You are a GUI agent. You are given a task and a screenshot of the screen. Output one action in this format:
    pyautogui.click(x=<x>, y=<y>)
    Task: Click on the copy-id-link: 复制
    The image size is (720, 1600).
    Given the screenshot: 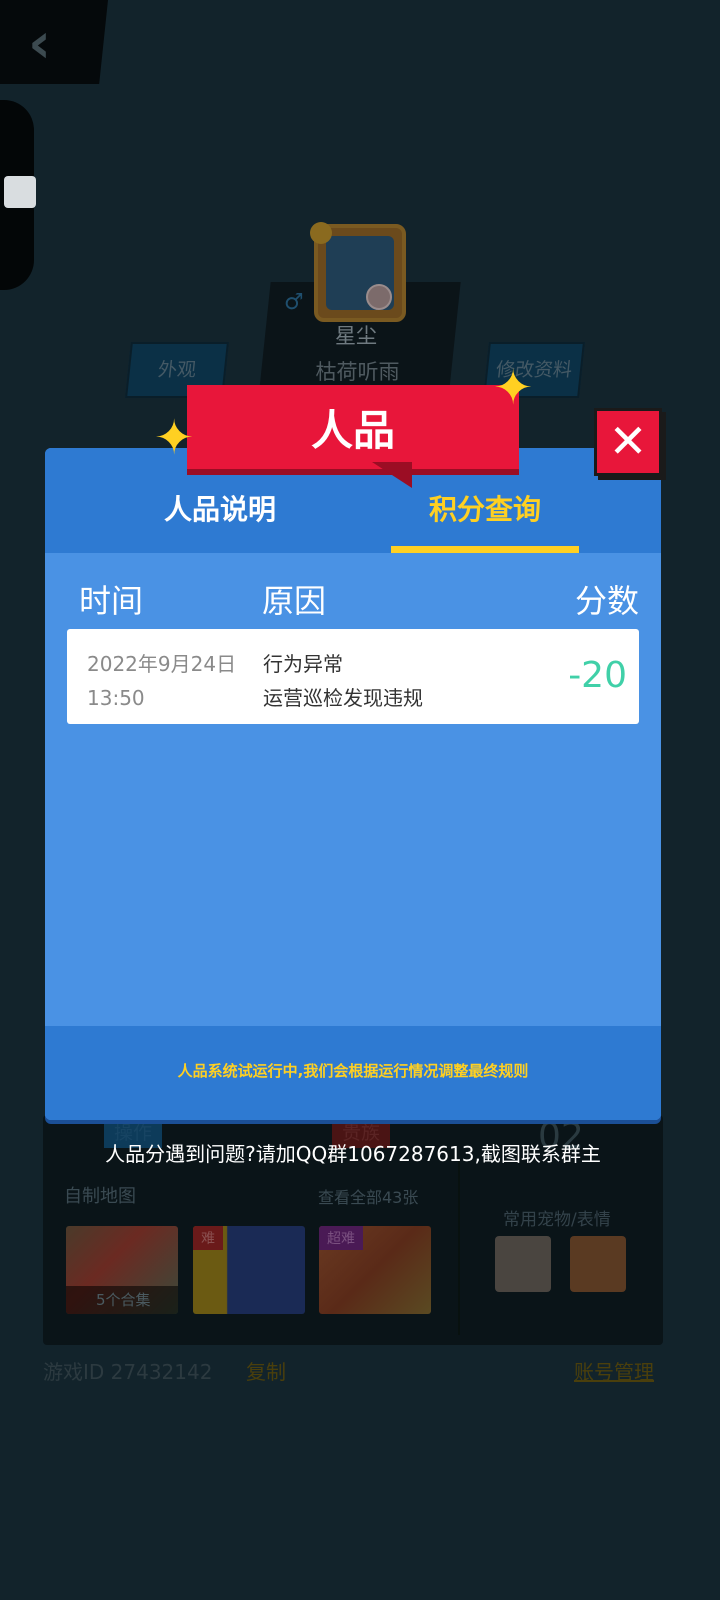 What is the action you would take?
    pyautogui.click(x=266, y=1370)
    